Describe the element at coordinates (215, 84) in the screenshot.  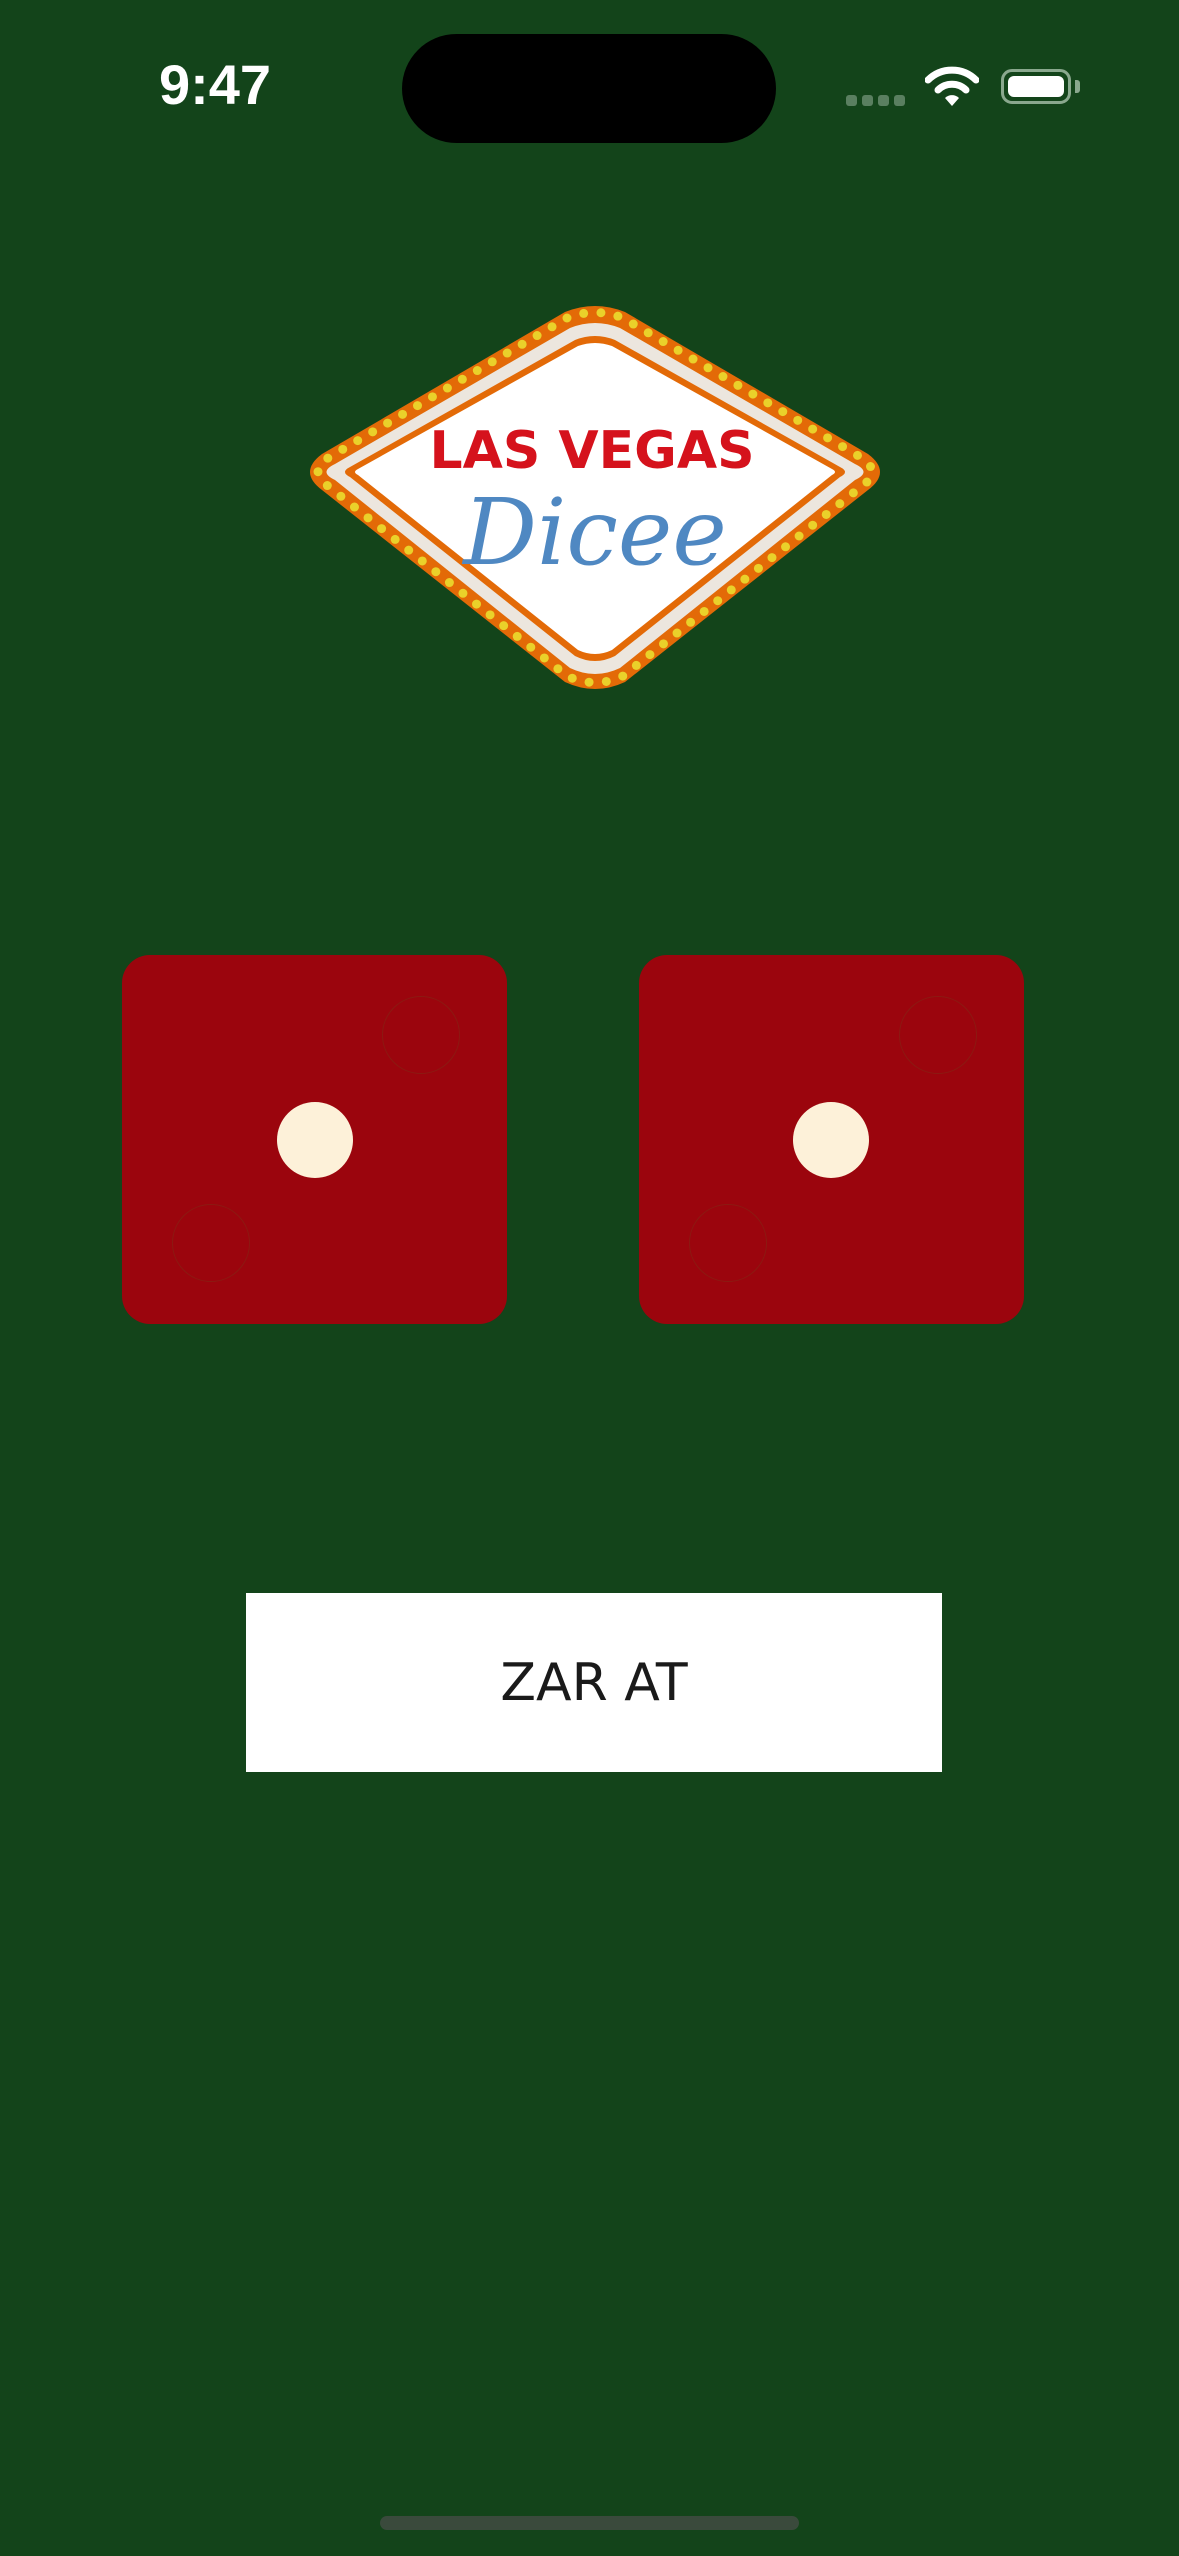
I see `status-time: 9:47` at that location.